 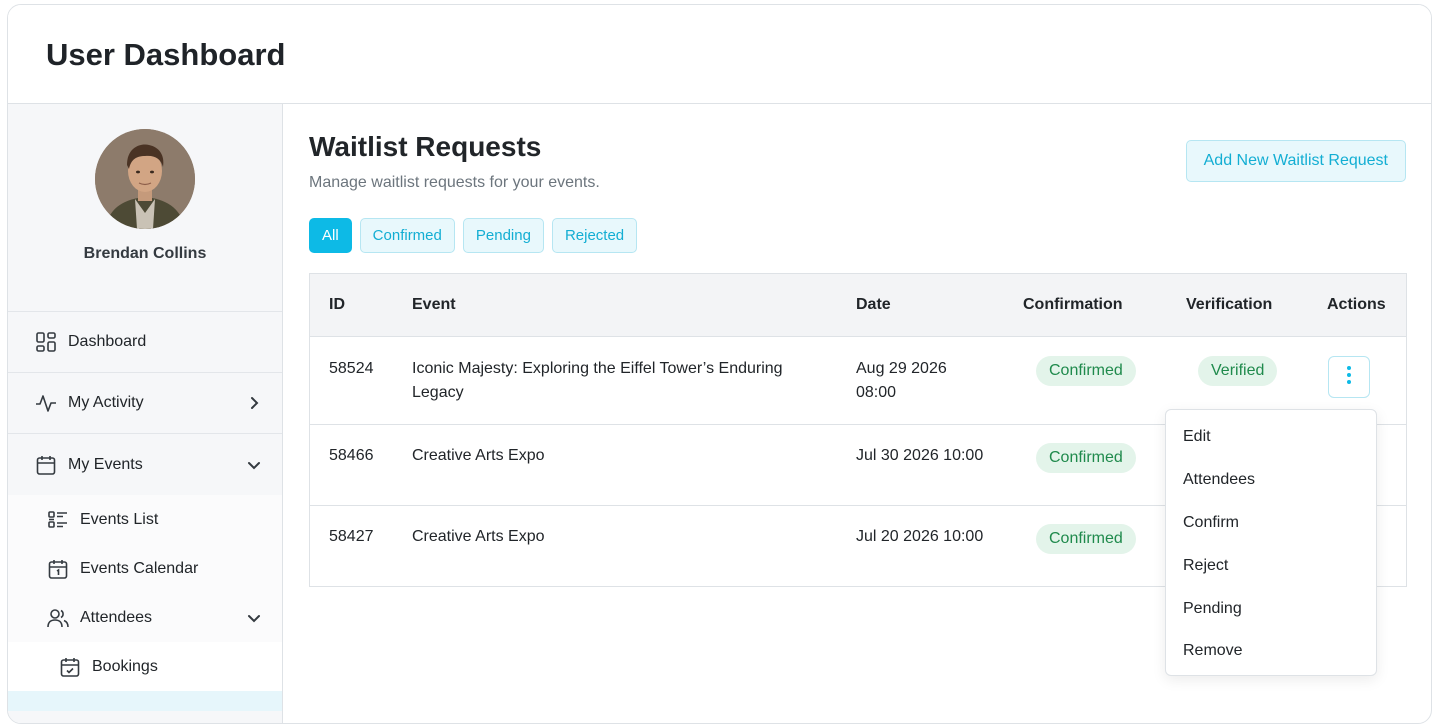 What do you see at coordinates (145, 179) in the screenshot?
I see `avatar` at bounding box center [145, 179].